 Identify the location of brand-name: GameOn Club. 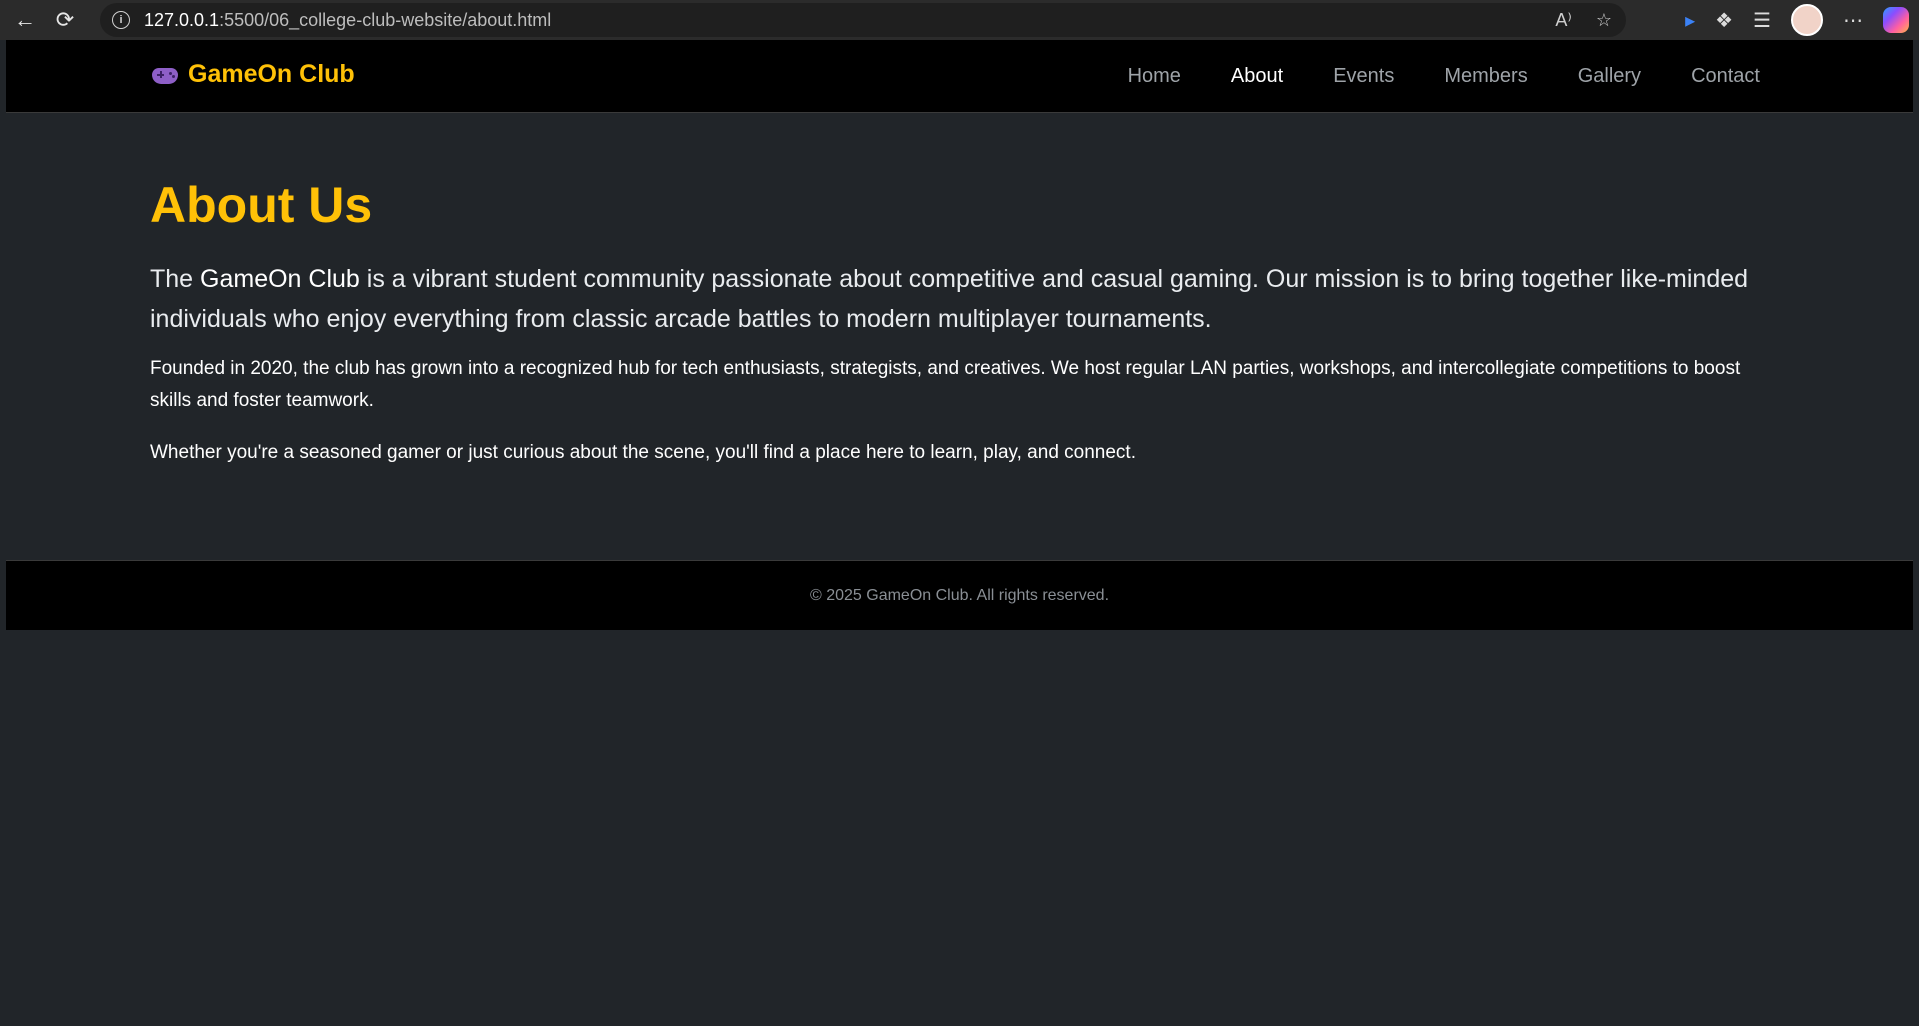
(271, 74).